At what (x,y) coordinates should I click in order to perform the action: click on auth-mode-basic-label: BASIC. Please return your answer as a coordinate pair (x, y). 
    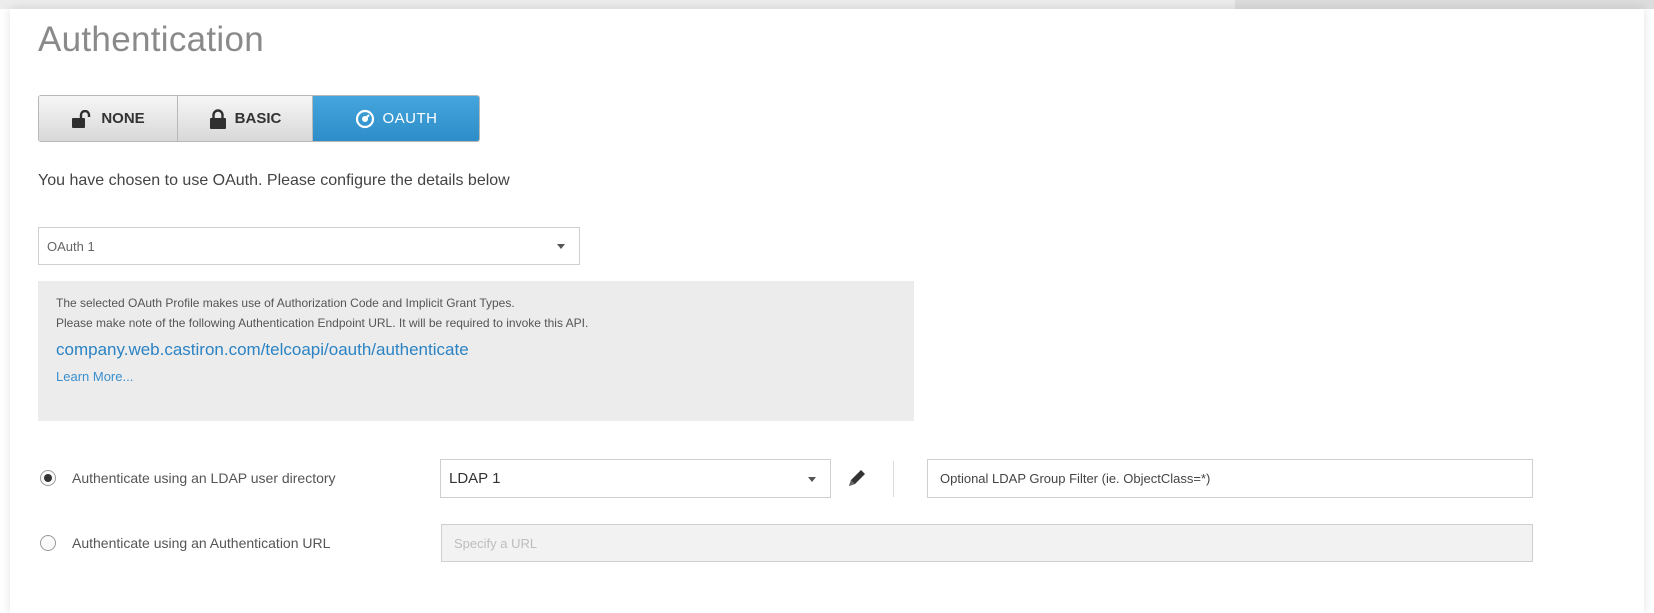
    Looking at the image, I should click on (258, 118).